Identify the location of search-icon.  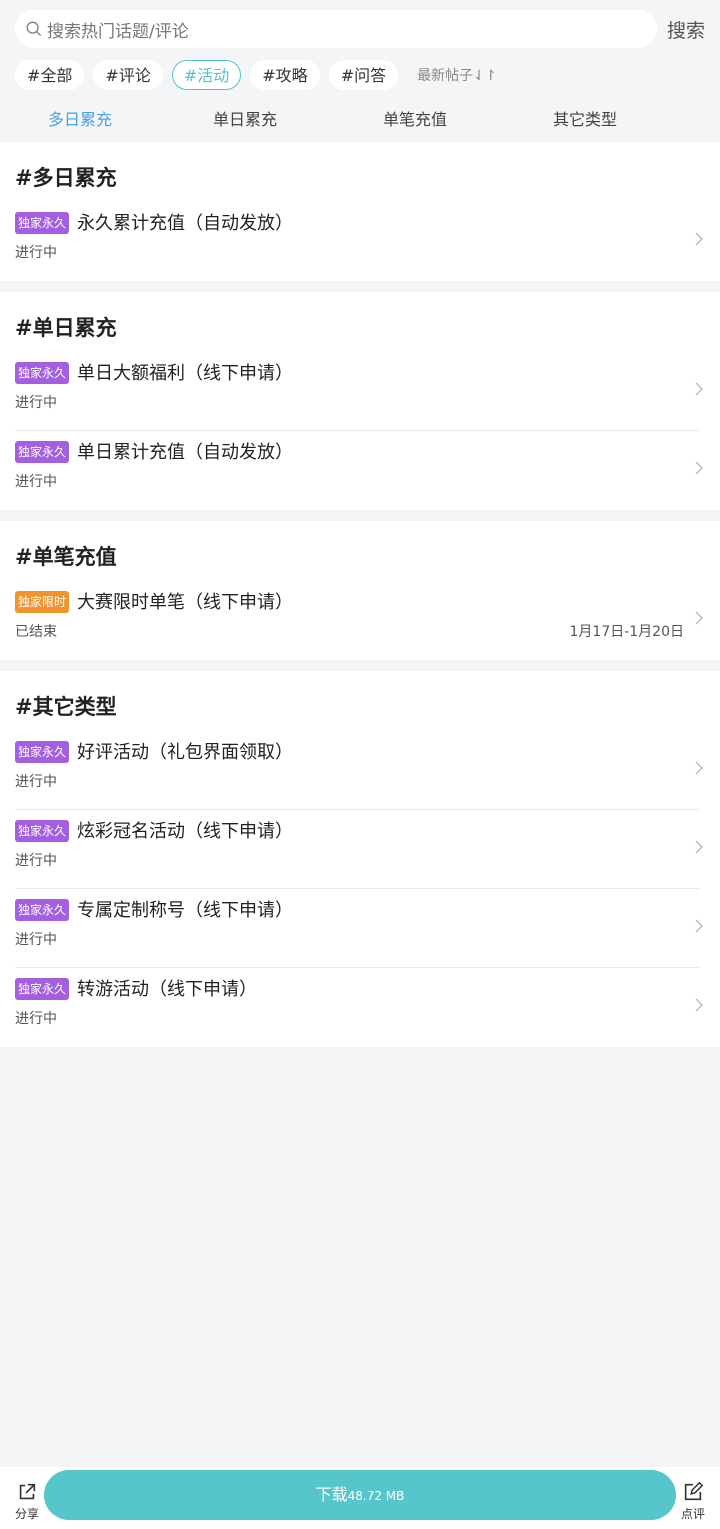
(34, 29).